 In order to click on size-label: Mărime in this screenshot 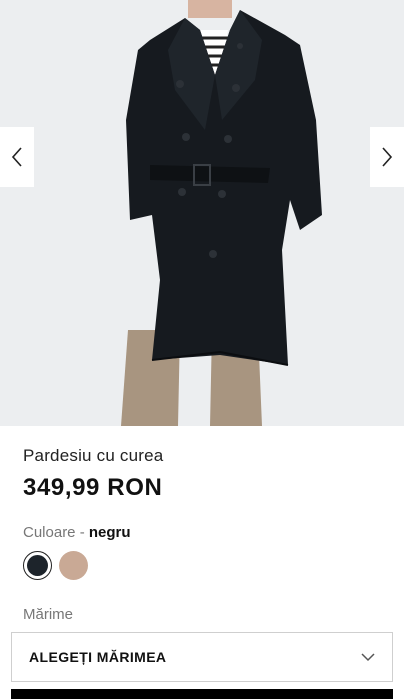, I will do `click(48, 614)`.